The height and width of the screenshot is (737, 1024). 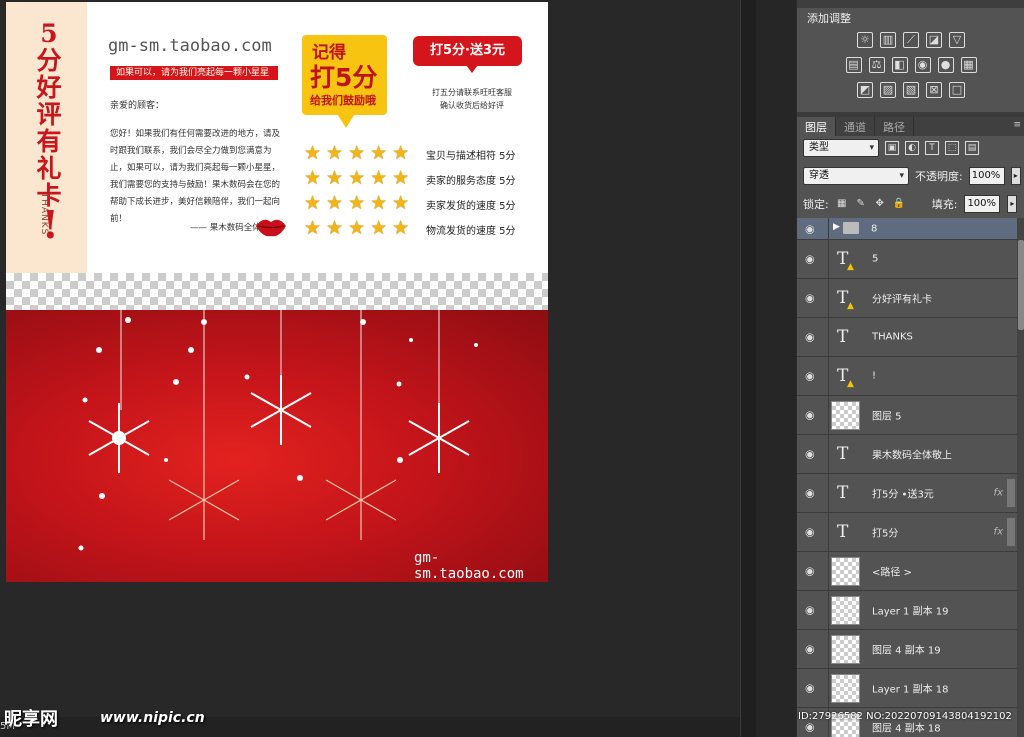 What do you see at coordinates (911, 90) in the screenshot?
I see `threshold-icon: ▧` at bounding box center [911, 90].